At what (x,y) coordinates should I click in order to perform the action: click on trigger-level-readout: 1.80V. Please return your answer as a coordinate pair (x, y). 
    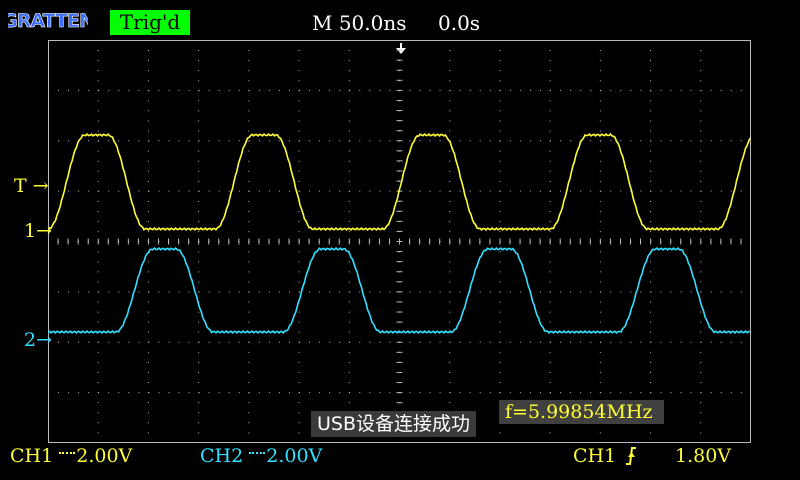
    Looking at the image, I should click on (703, 456).